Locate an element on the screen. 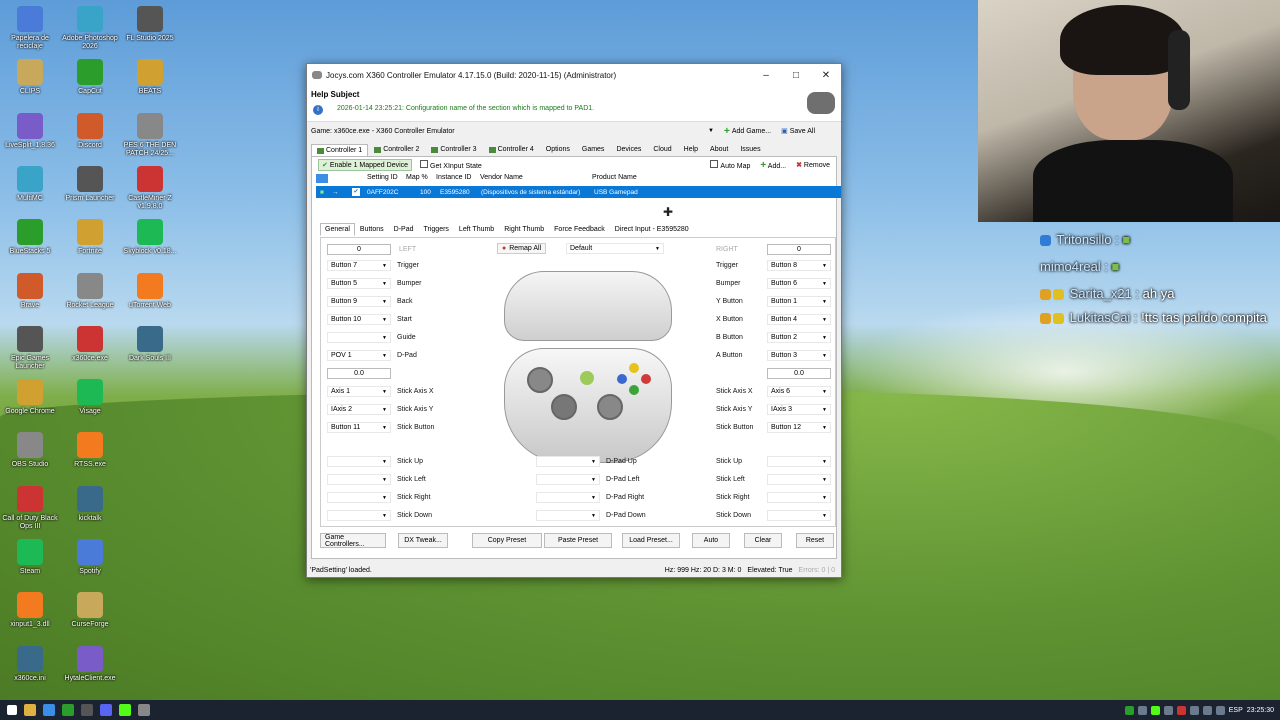 This screenshot has width=1280, height=720. grid-header-cell: Product Name is located at coordinates (614, 177).